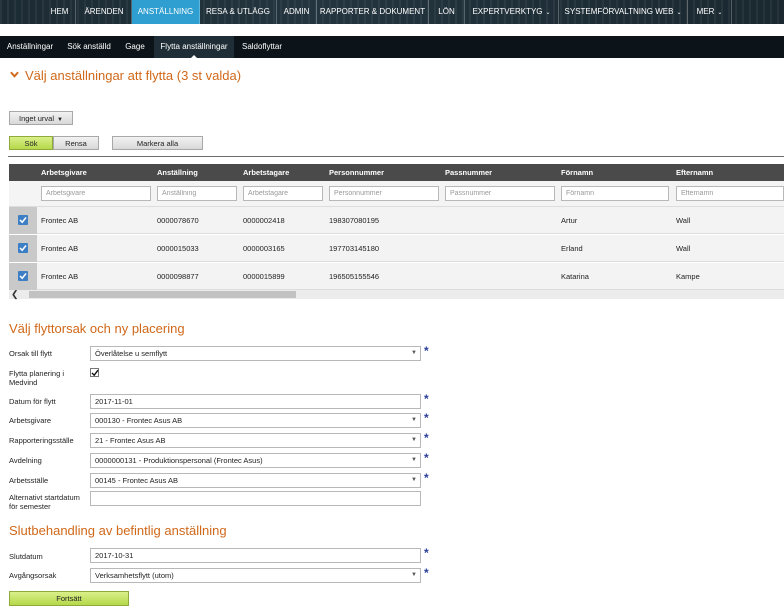 The width and height of the screenshot is (784, 608). Describe the element at coordinates (569, 220) in the screenshot. I see `cell-fornamn: Artur` at that location.